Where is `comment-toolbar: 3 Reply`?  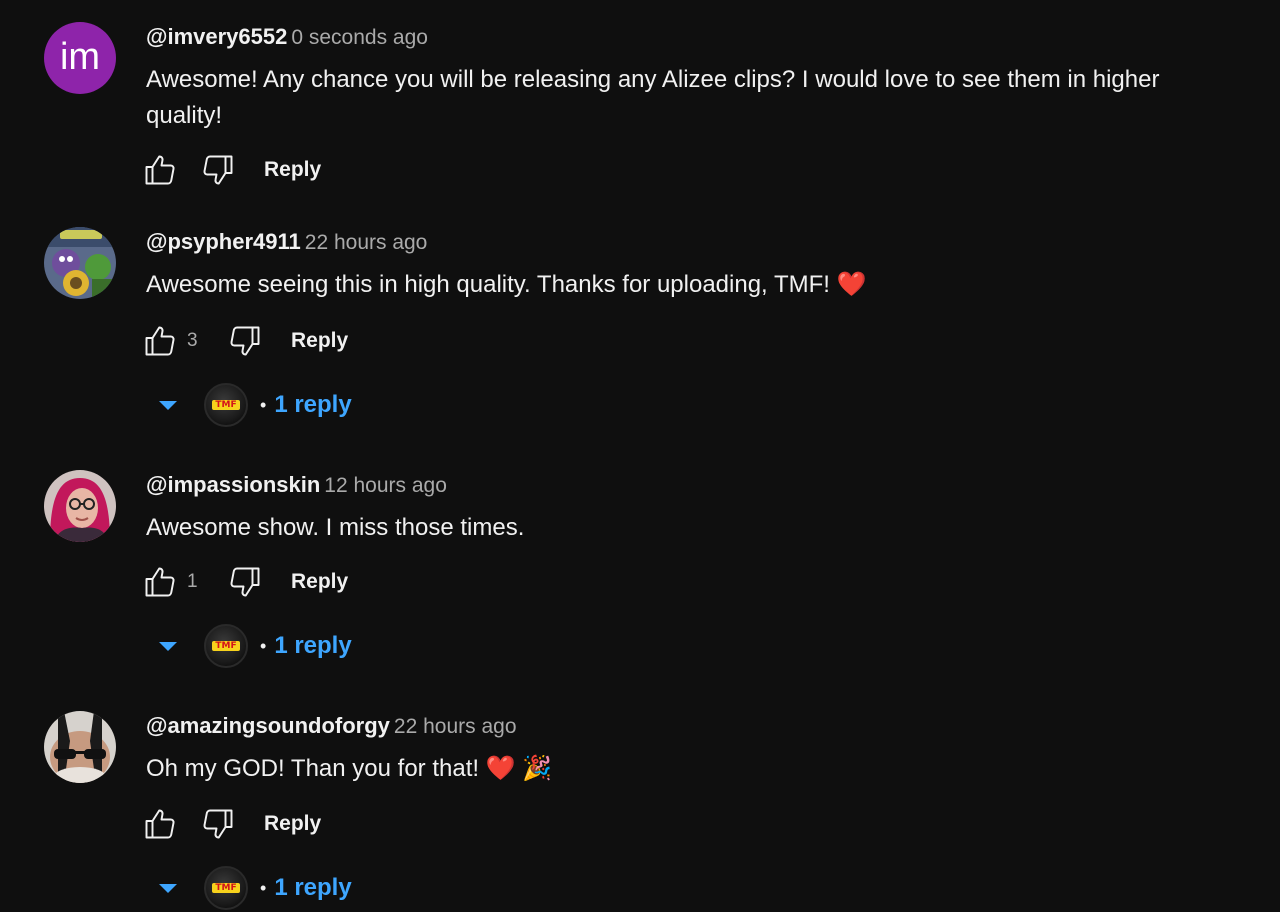
comment-toolbar: 3 Reply is located at coordinates (244, 341).